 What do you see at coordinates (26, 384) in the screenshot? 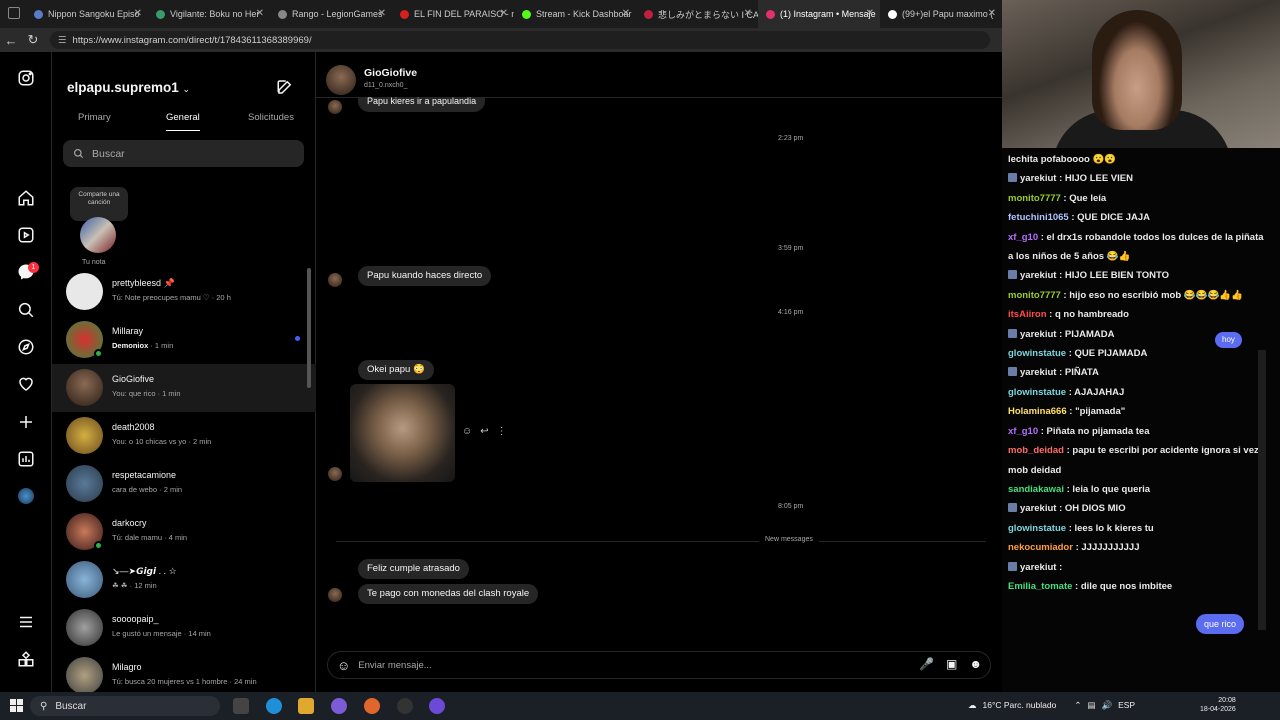
I see `notifications-heart-icon` at bounding box center [26, 384].